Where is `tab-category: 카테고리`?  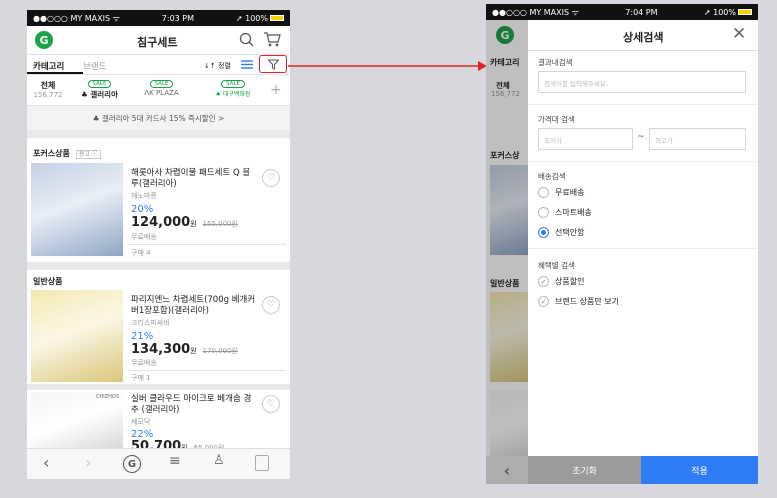
tab-category: 카테고리 is located at coordinates (48, 66).